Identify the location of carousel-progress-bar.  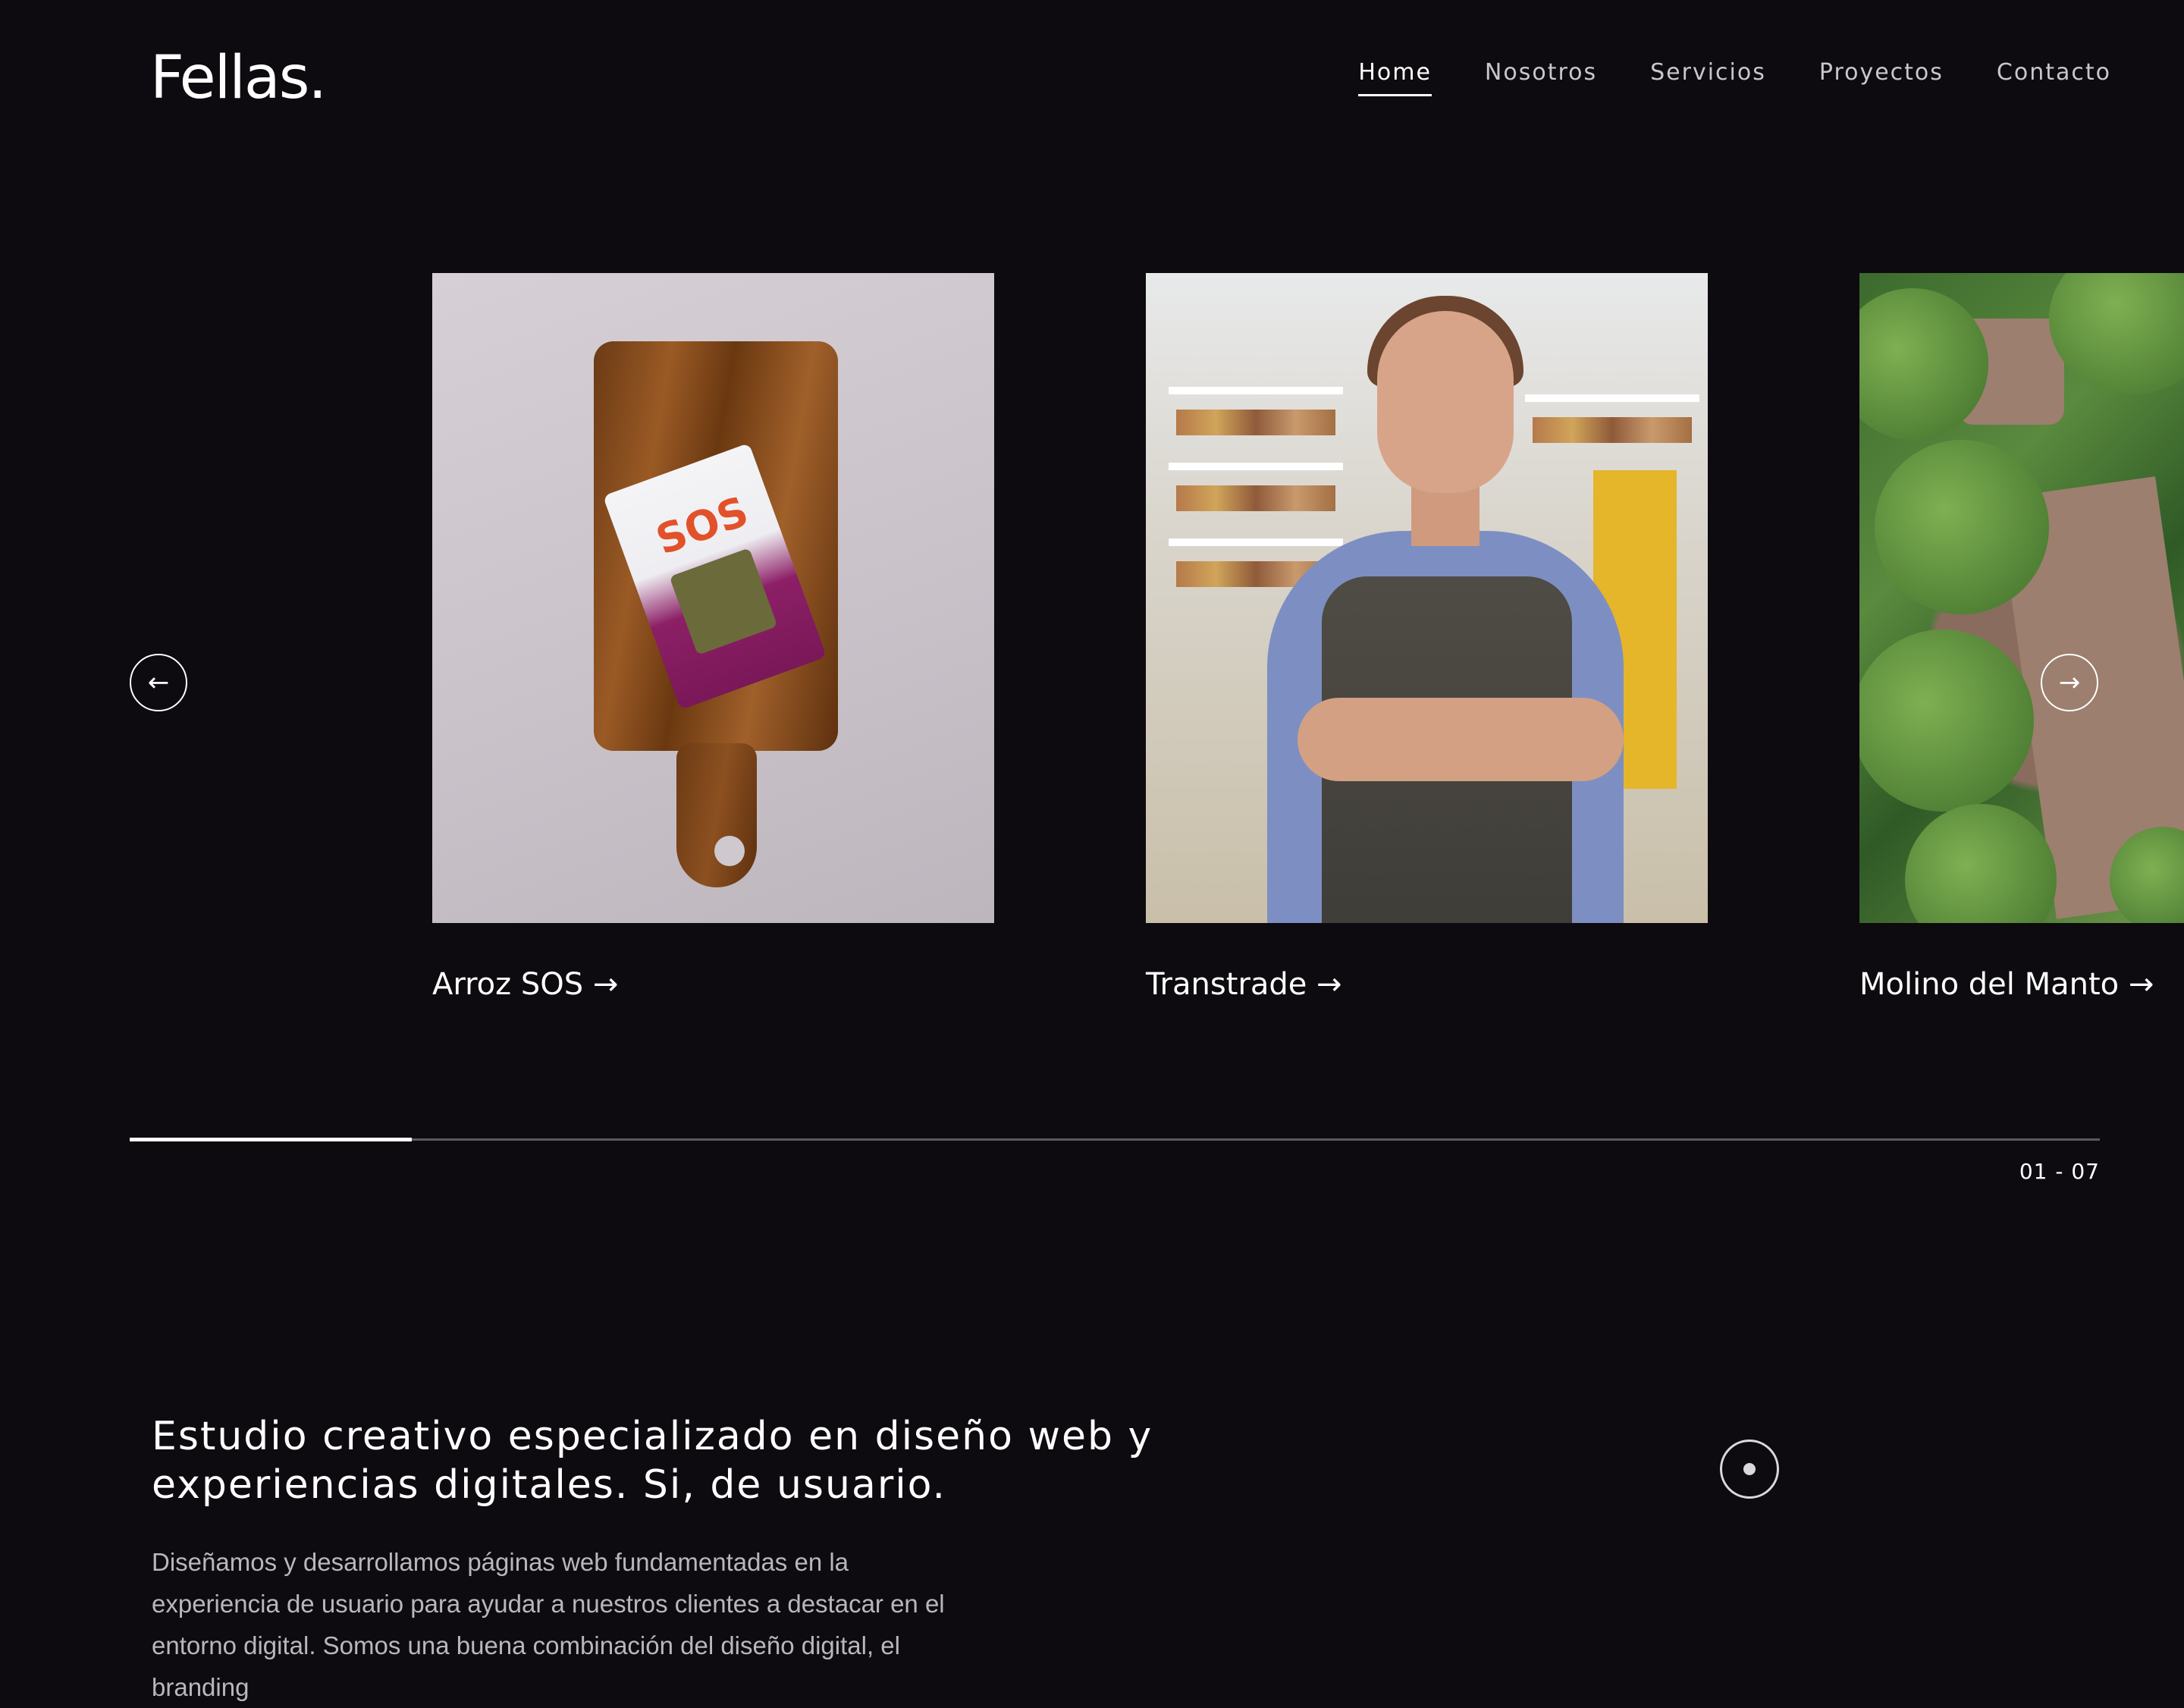
(1115, 1139).